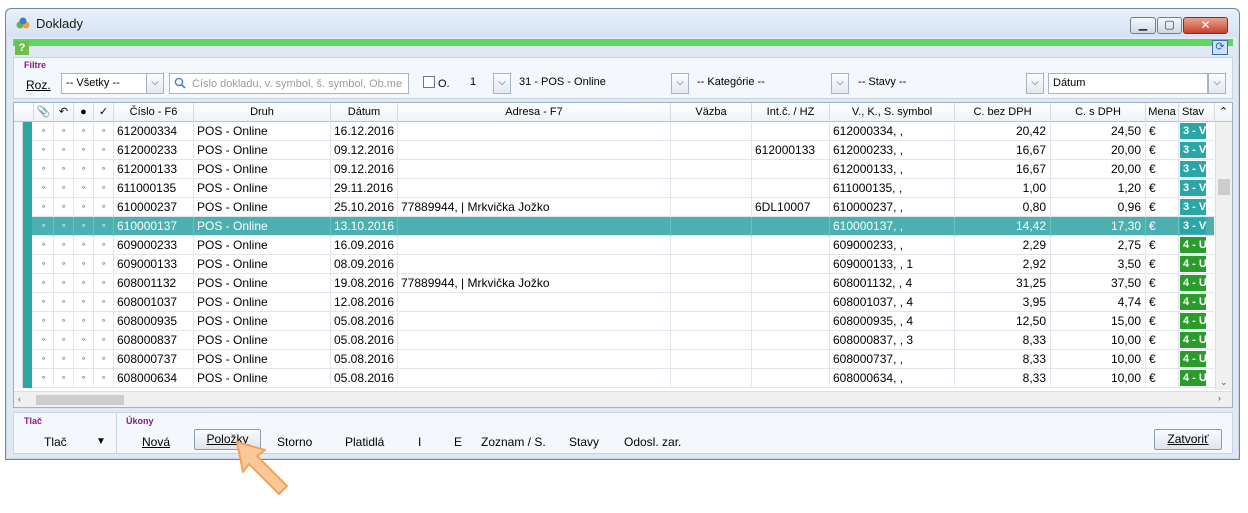 The width and height of the screenshot is (1248, 513). What do you see at coordinates (1035, 83) in the screenshot?
I see `states-dropdown-arrow: ⌵` at bounding box center [1035, 83].